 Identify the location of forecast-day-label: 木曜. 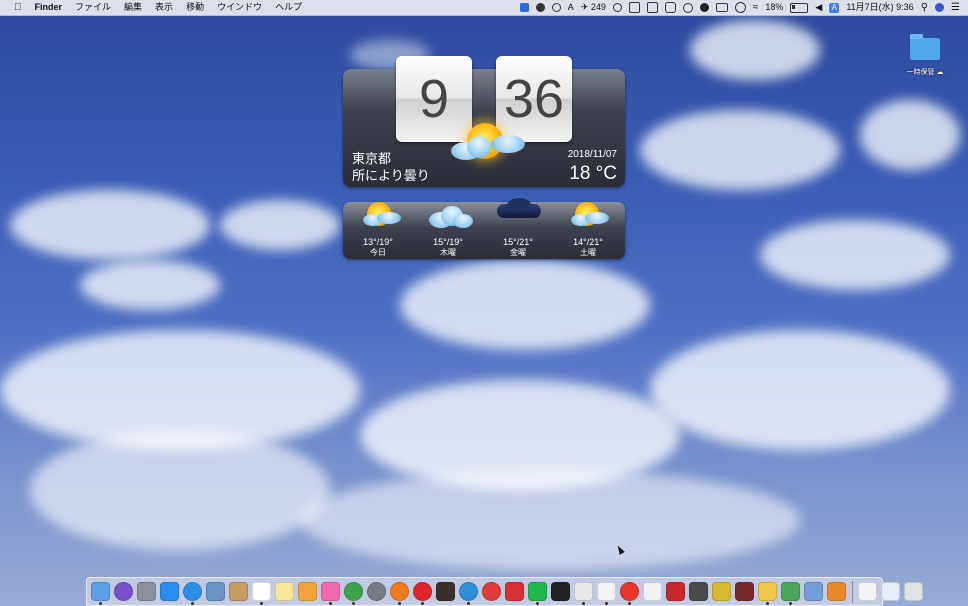
(448, 252).